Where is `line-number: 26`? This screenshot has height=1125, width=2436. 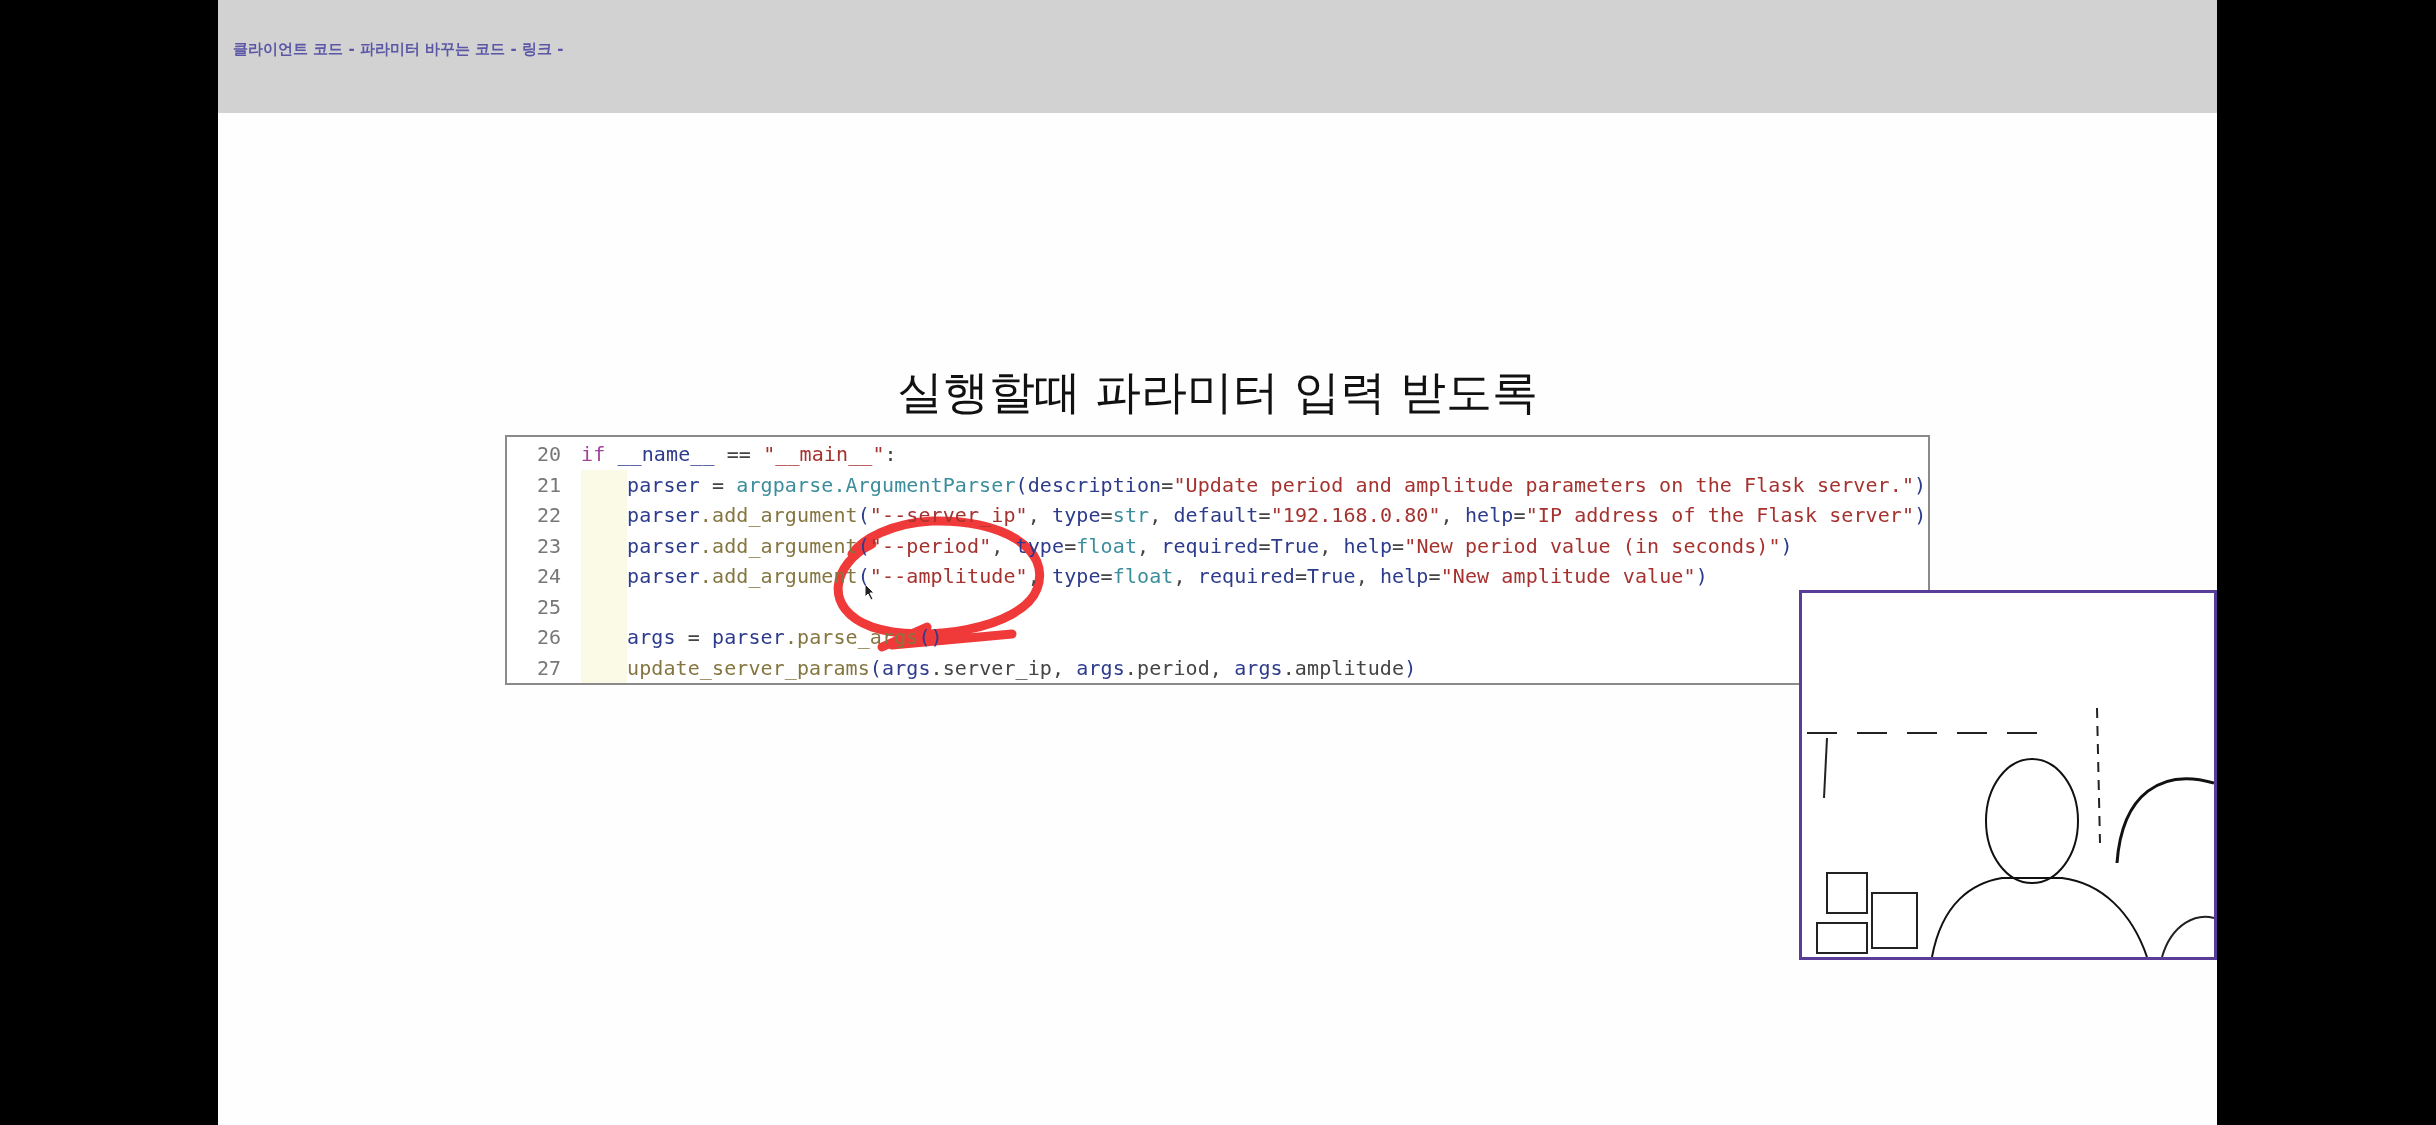 line-number: 26 is located at coordinates (548, 637).